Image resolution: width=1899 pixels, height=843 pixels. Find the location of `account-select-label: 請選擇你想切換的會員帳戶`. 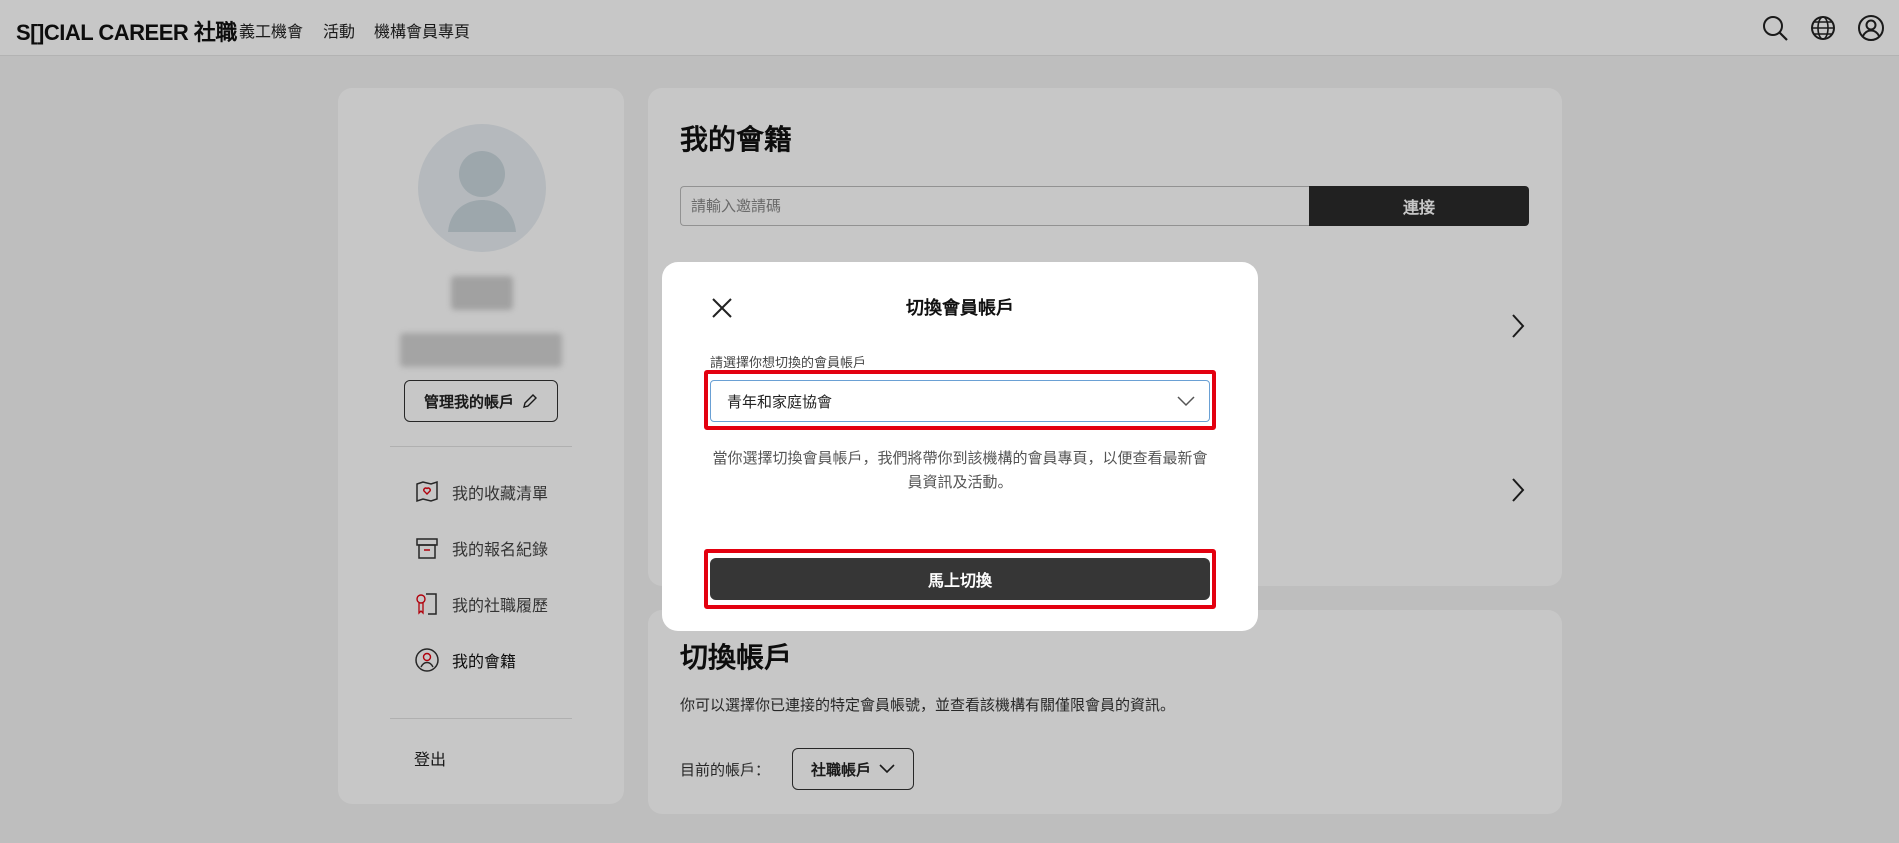

account-select-label: 請選擇你想切換的會員帳戶 is located at coordinates (788, 363).